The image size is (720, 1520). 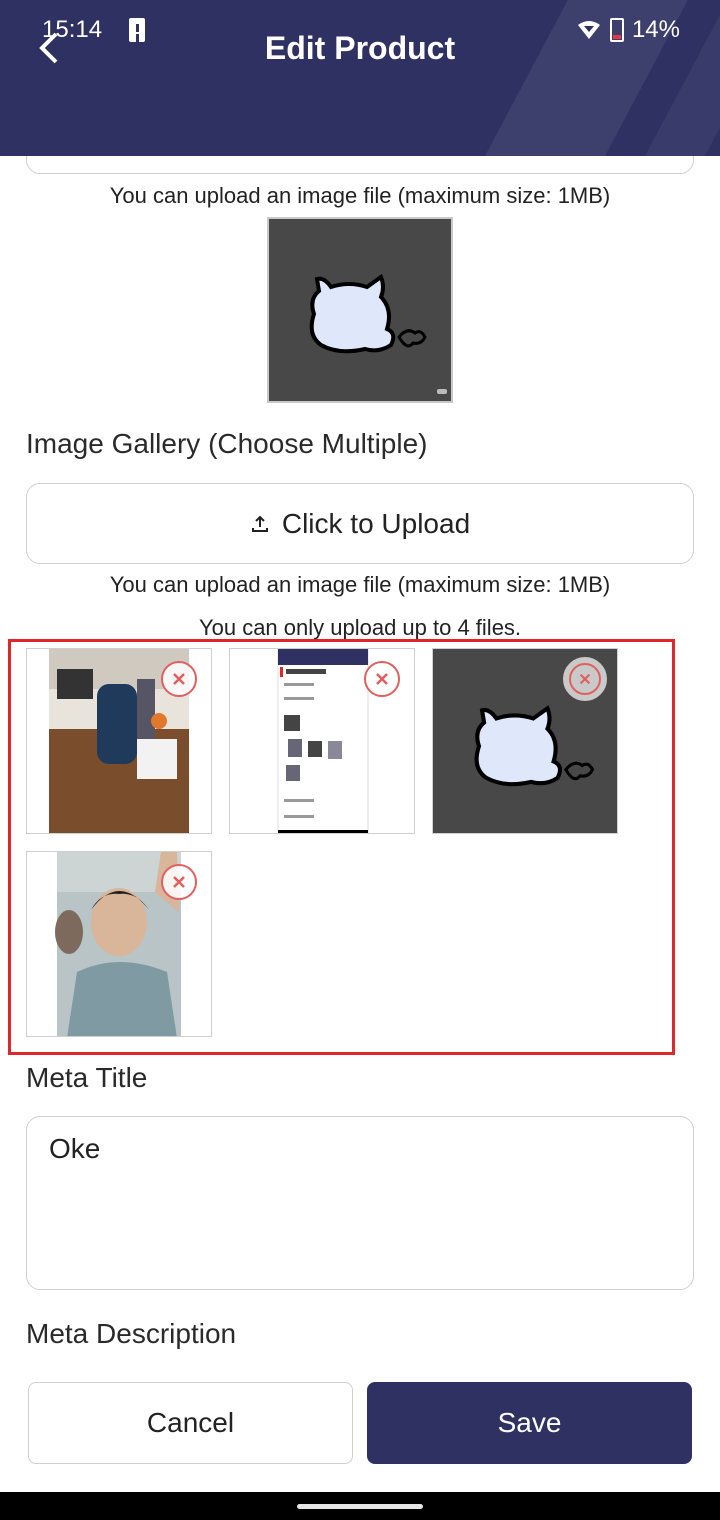 I want to click on wifi-icon, so click(x=588, y=30).